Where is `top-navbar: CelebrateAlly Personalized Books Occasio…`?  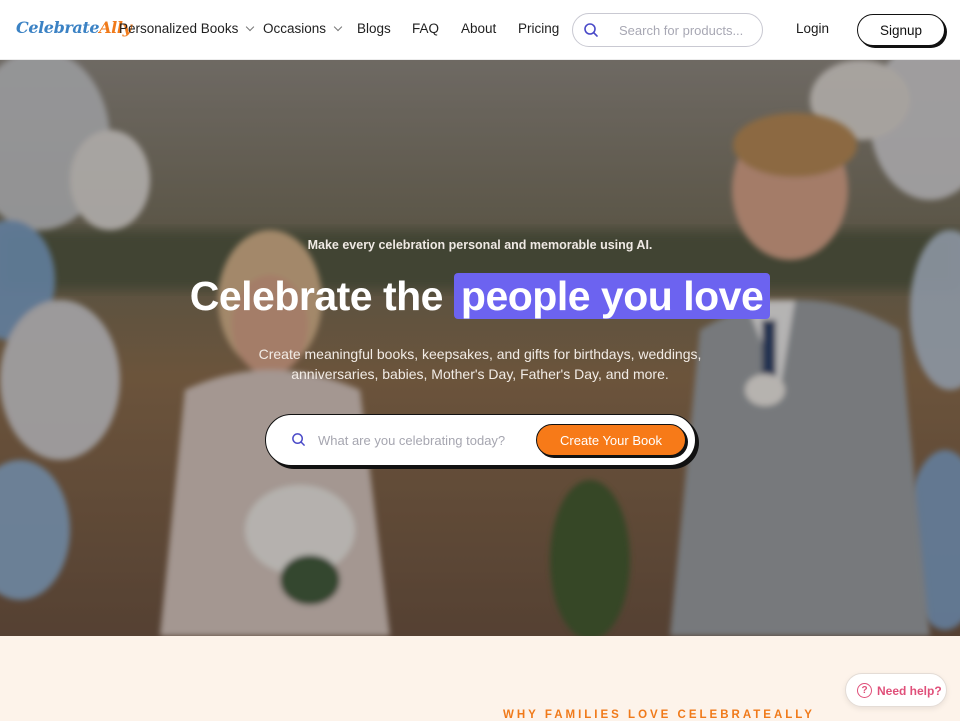
top-navbar: CelebrateAlly Personalized Books Occasio… is located at coordinates (480, 30).